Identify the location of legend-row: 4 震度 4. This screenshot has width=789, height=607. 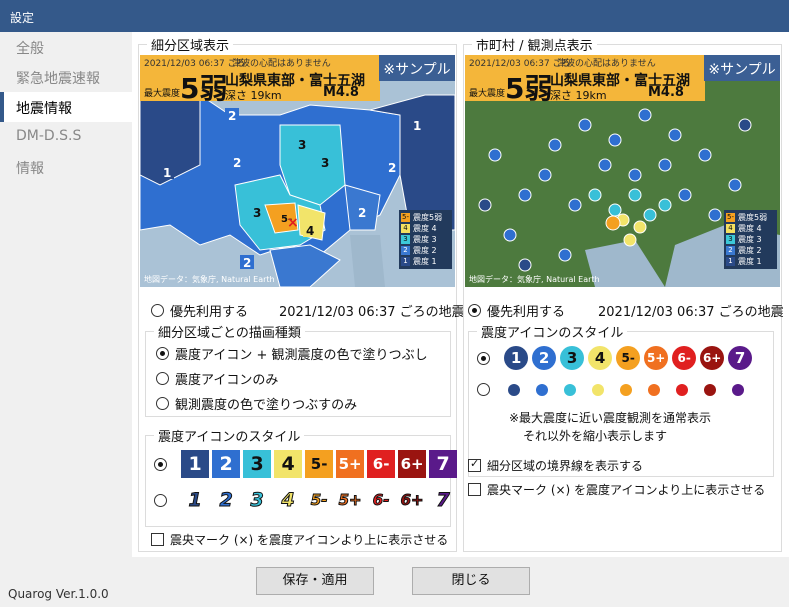
(425, 228).